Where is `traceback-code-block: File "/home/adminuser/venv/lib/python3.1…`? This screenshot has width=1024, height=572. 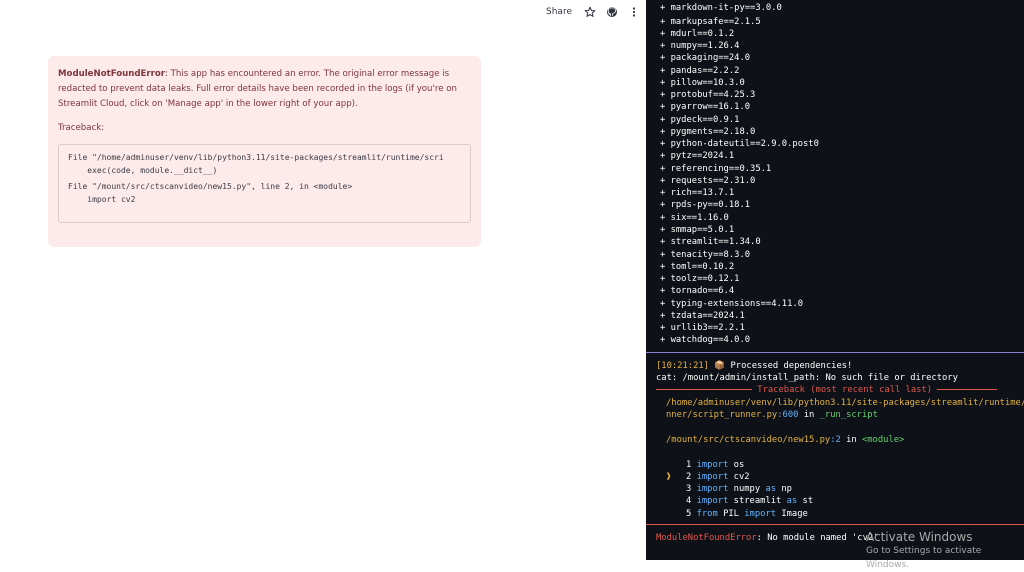 traceback-code-block: File "/home/adminuser/venv/lib/python3.1… is located at coordinates (264, 183).